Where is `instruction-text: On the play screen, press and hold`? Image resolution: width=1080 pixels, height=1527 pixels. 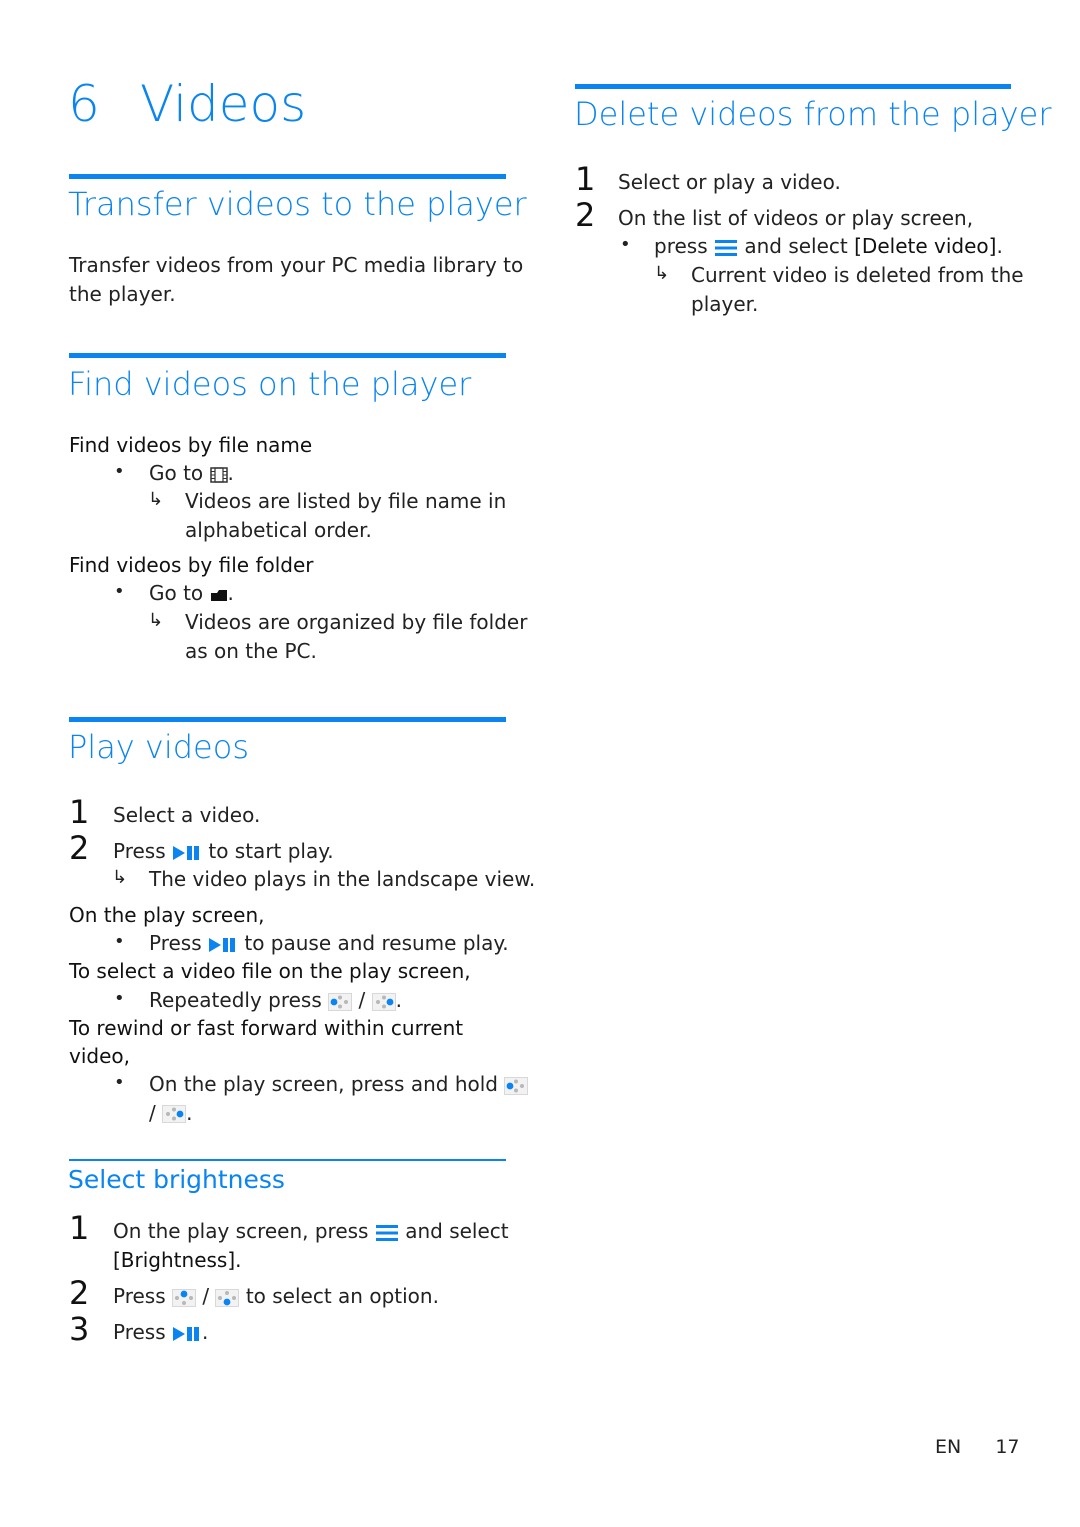
instruction-text: On the play screen, press and hold is located at coordinates (323, 1084).